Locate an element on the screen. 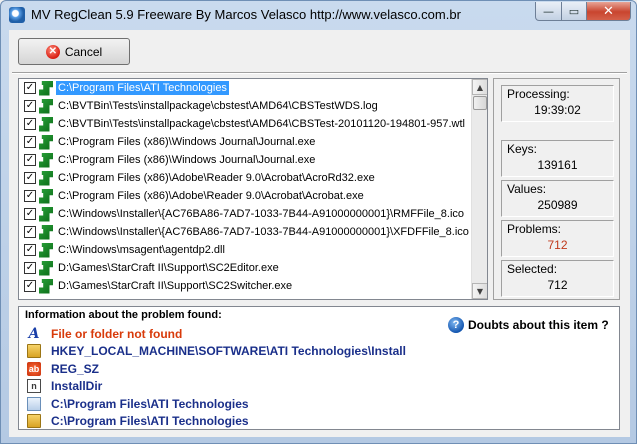  list-item: ✓ C:\Windows\msagent\agentdp2.dll is located at coordinates (245, 250).